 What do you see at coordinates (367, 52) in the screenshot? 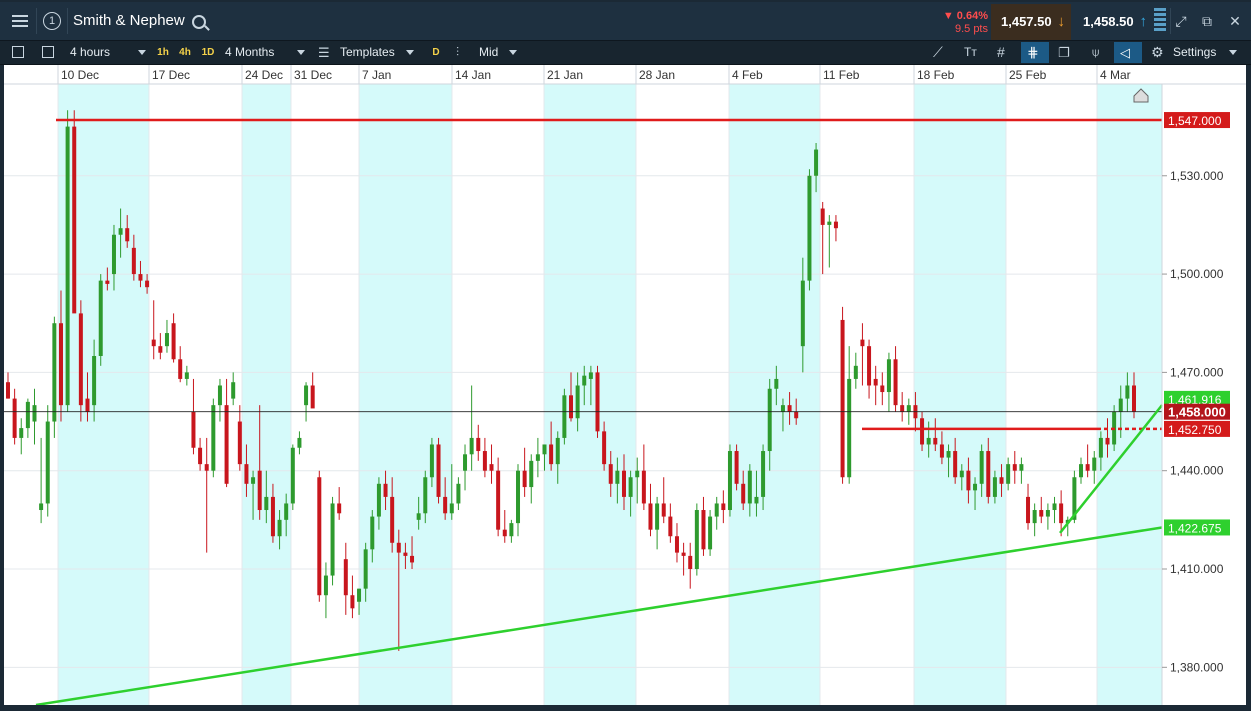
I see `templates-button: Templates` at bounding box center [367, 52].